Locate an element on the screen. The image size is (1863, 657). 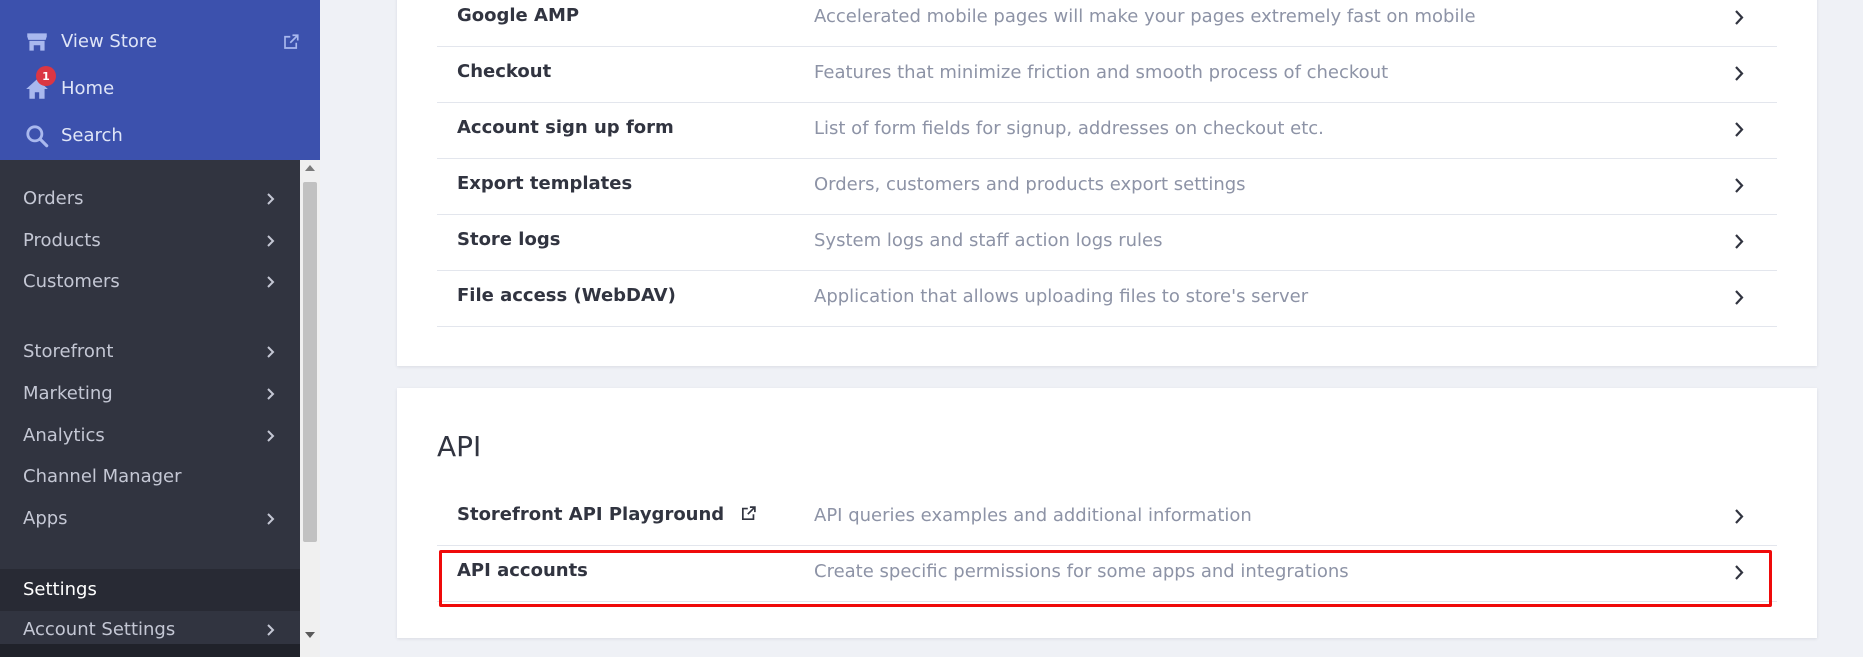
row-title: File access (WebDAV) is located at coordinates (566, 295).